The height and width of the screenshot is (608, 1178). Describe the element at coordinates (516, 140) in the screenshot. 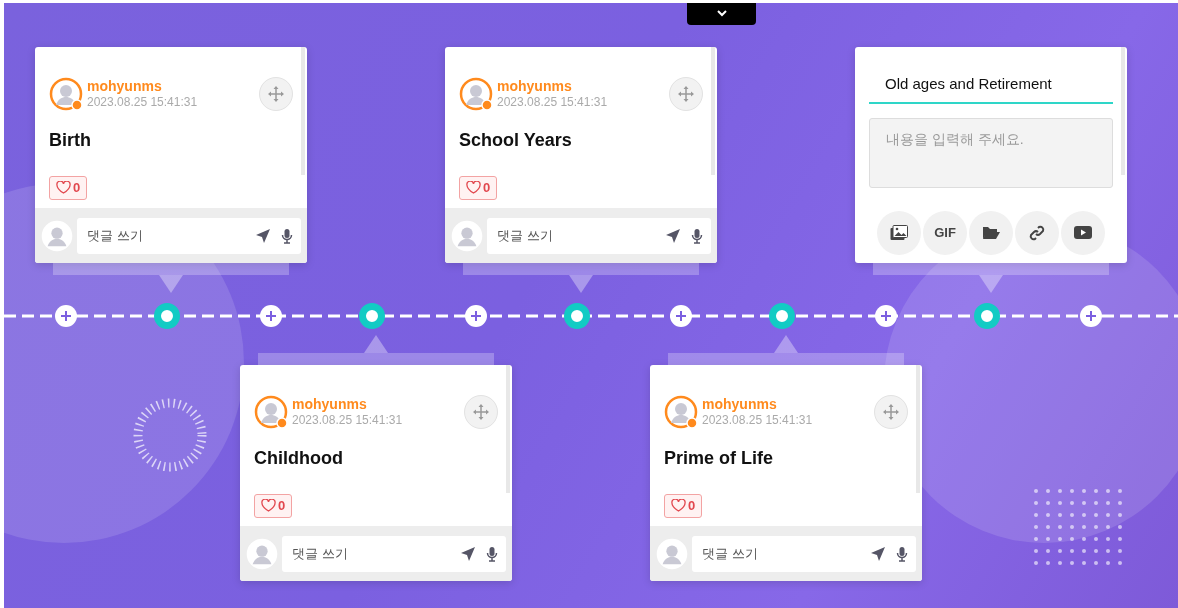

I see `post-title: School Years` at that location.